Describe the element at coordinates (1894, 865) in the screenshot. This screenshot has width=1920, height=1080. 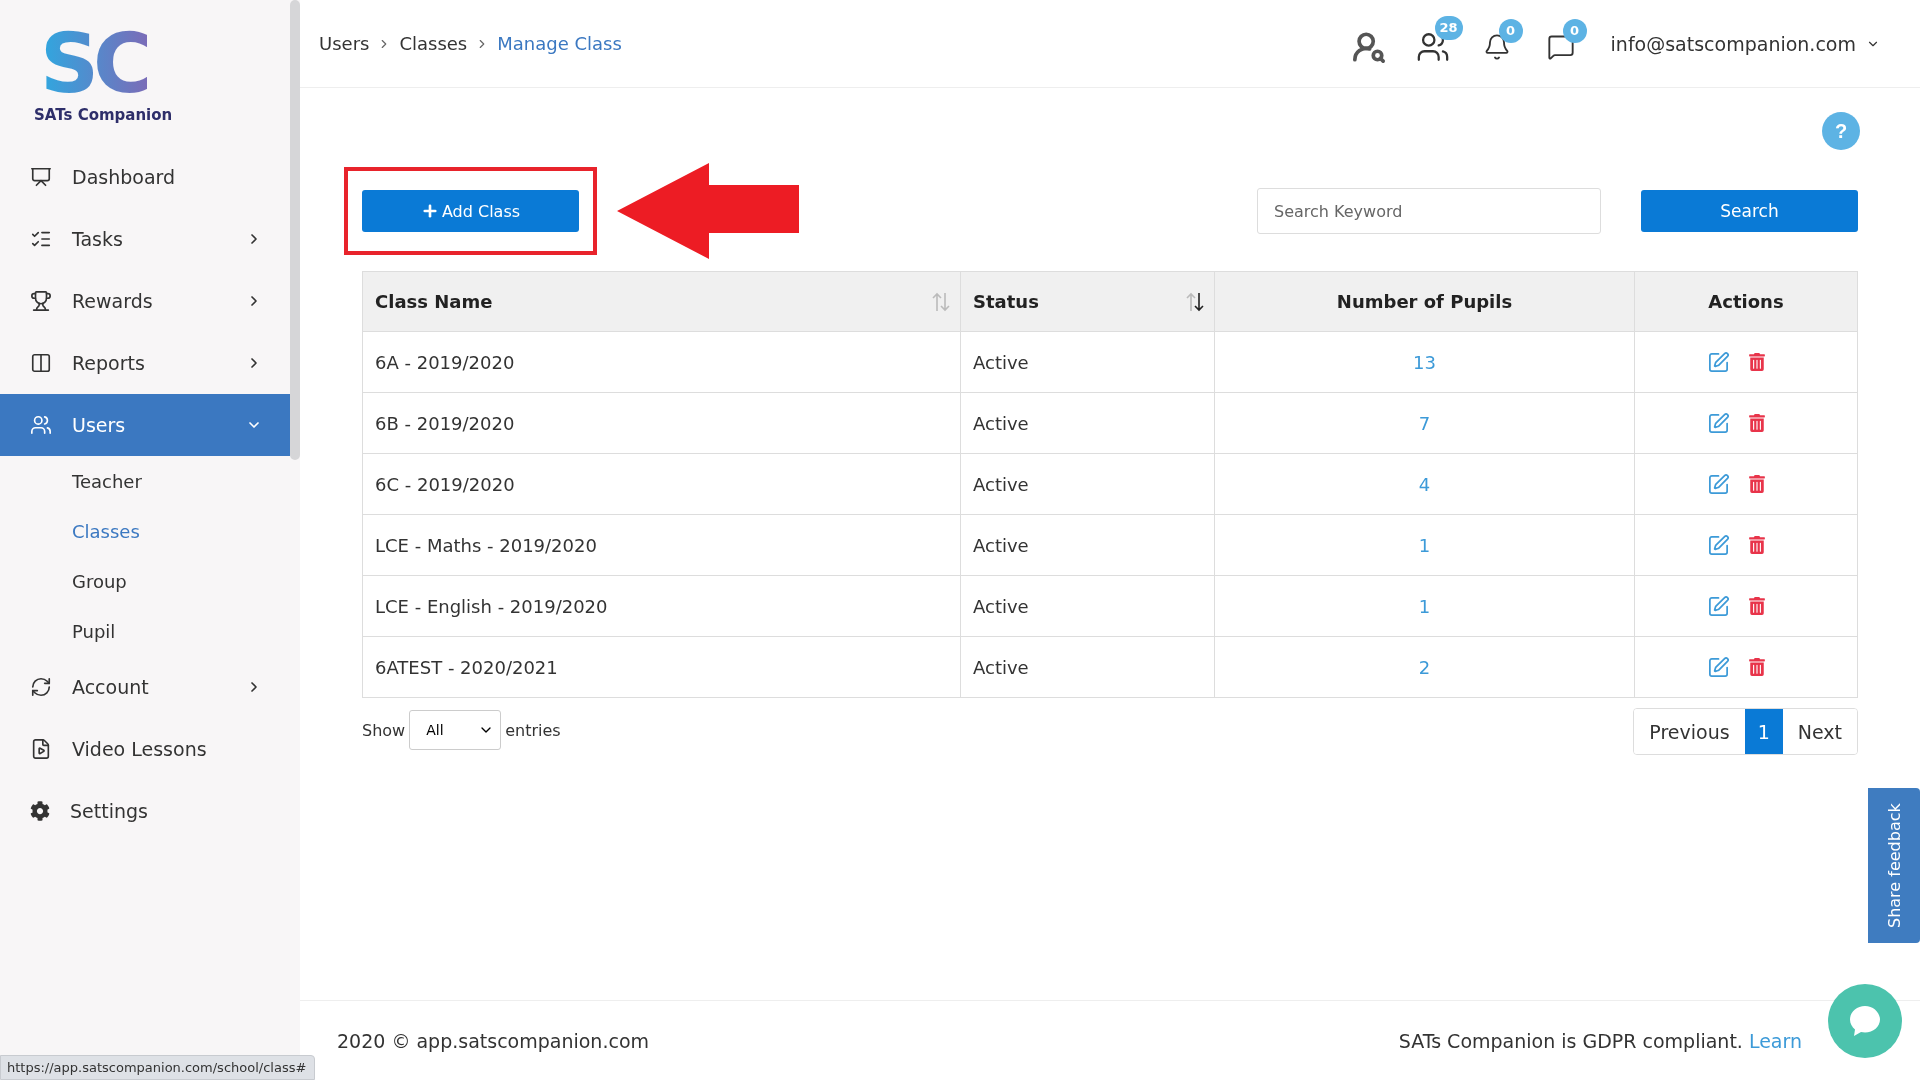
I see `feedback-tab: Share feedback` at that location.